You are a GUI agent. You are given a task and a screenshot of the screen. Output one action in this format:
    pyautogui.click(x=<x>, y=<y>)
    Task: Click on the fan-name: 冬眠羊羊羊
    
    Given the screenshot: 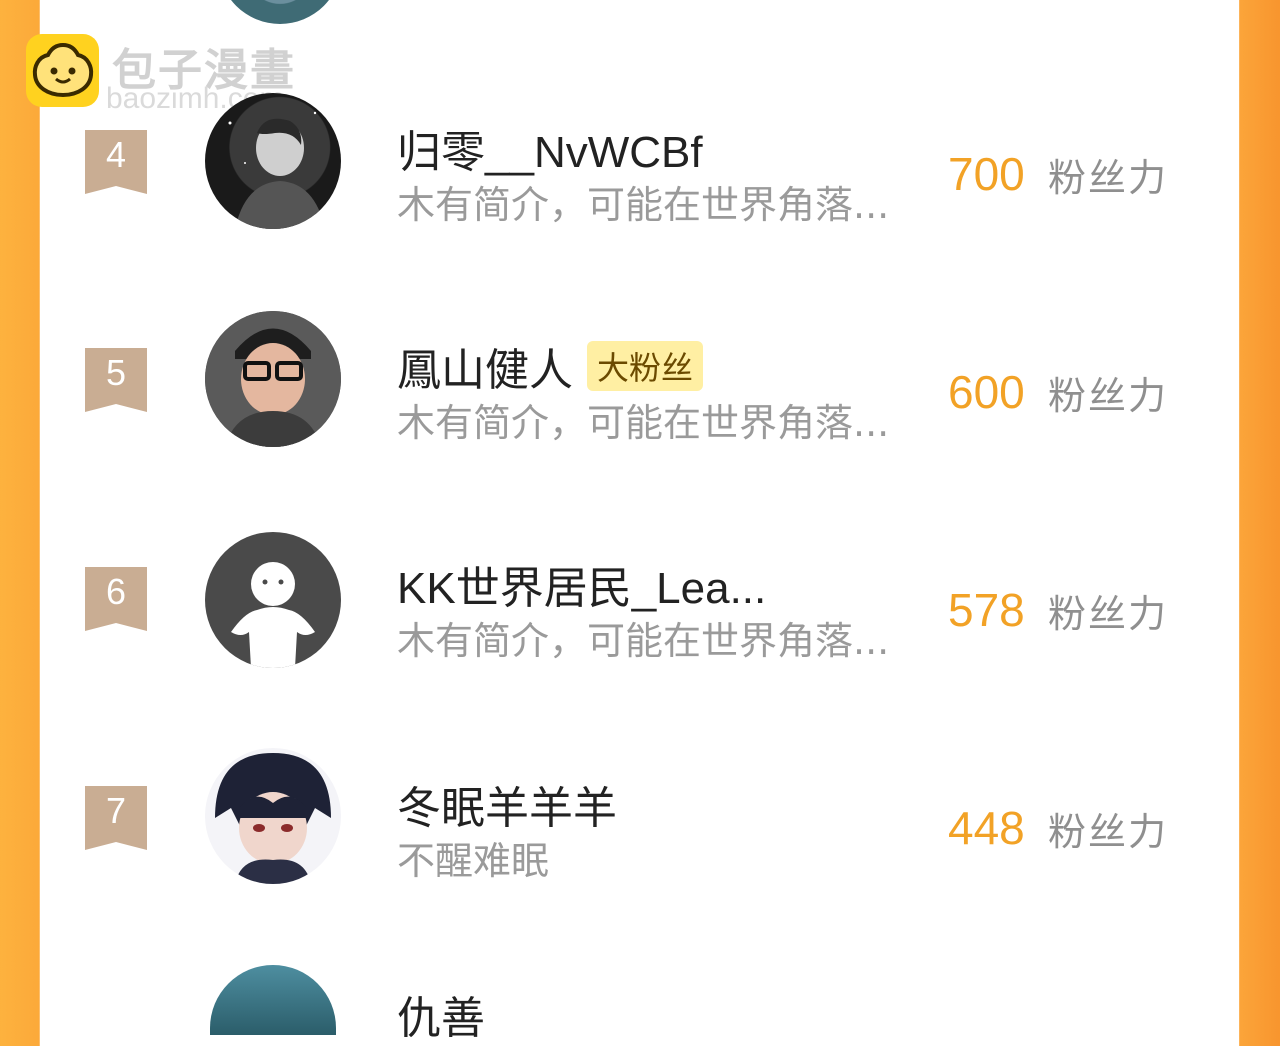 What is the action you would take?
    pyautogui.click(x=507, y=804)
    